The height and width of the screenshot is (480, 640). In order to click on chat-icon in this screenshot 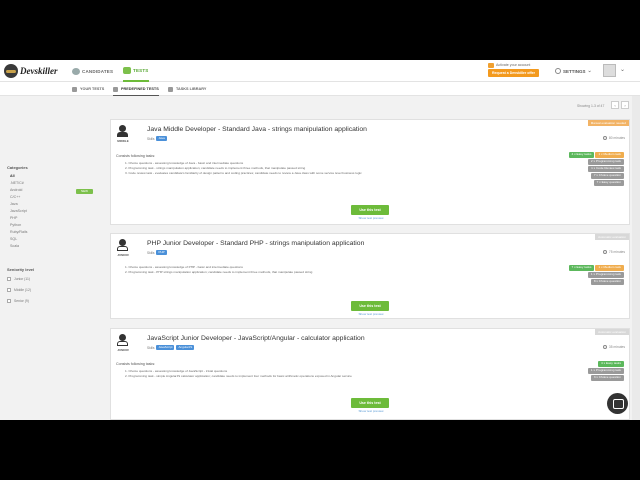, I will do `click(617, 403)`.